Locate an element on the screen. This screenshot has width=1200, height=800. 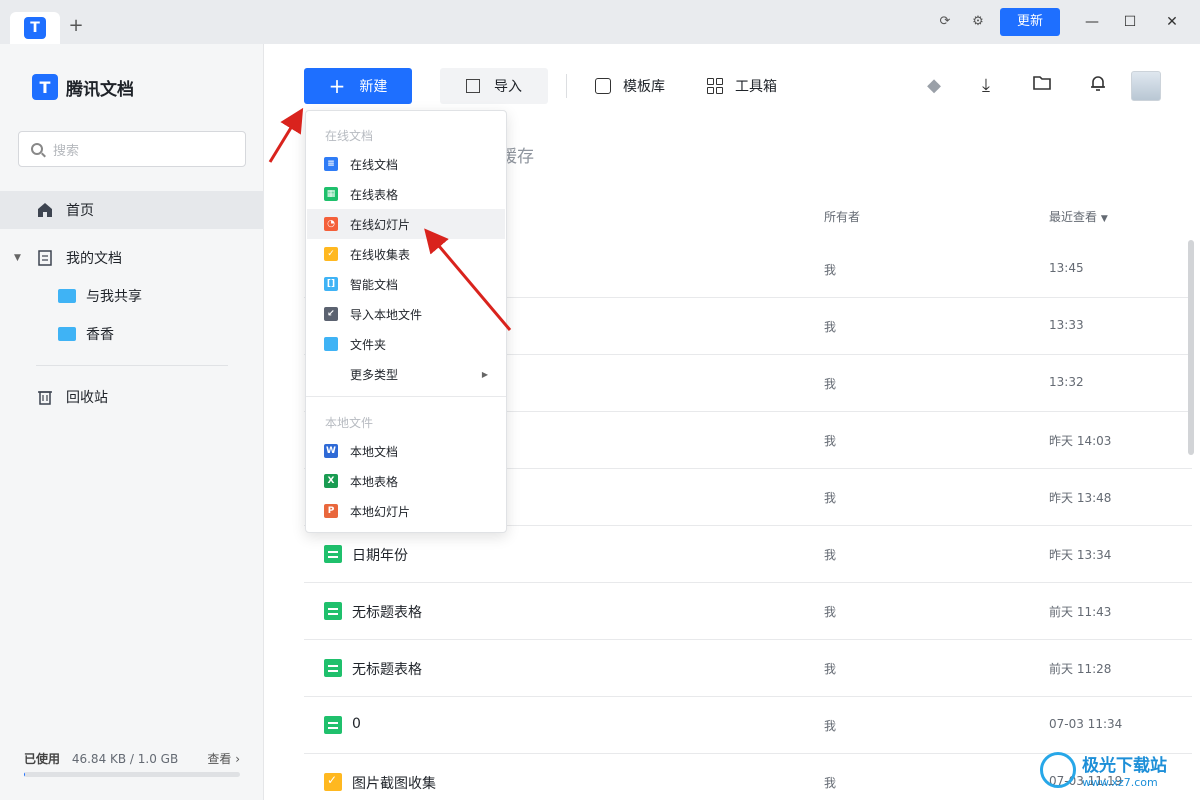
update-button: 更新 is located at coordinates (1030, 22).